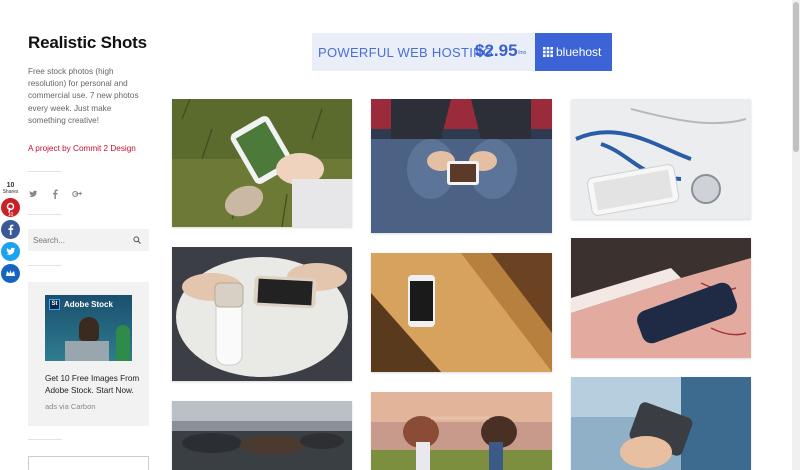  Describe the element at coordinates (796, 235) in the screenshot. I see `scrollbar` at that location.